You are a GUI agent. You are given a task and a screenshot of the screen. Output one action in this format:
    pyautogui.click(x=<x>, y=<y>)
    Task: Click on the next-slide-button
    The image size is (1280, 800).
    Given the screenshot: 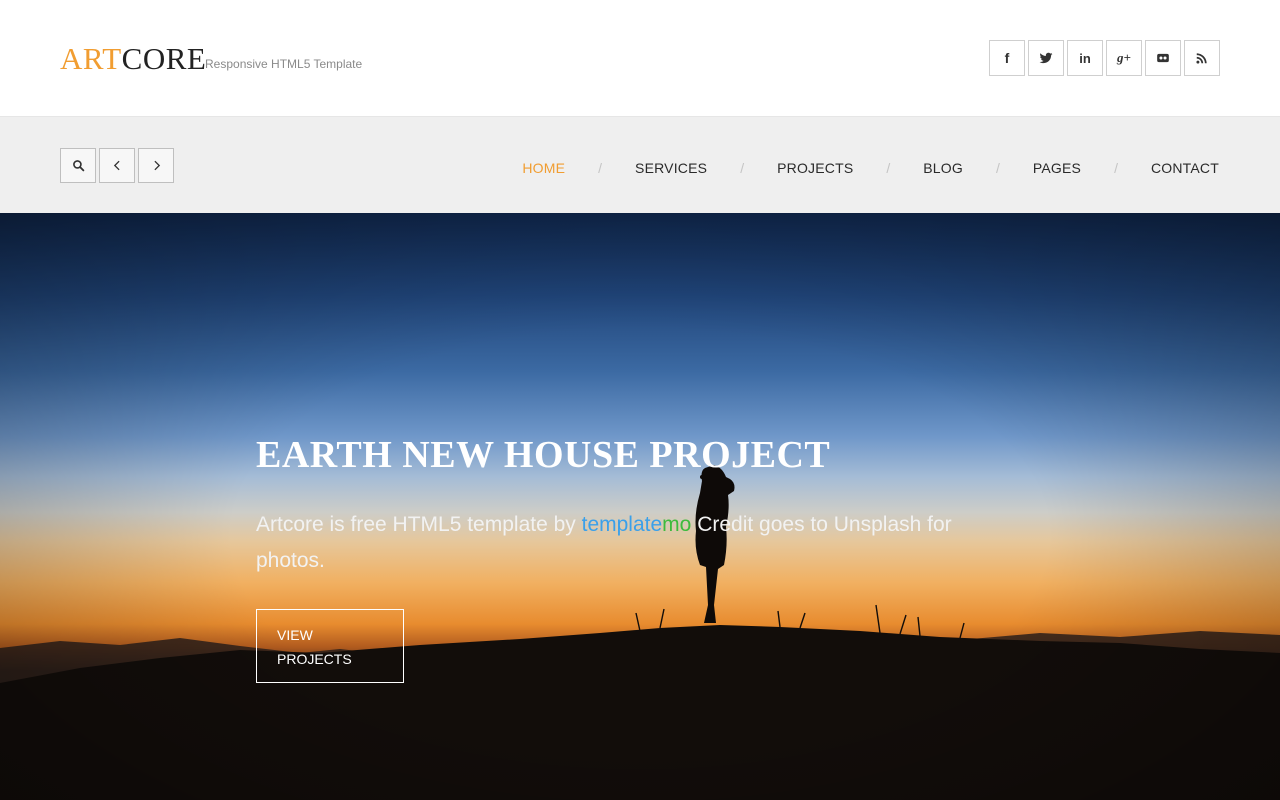 What is the action you would take?
    pyautogui.click(x=156, y=165)
    